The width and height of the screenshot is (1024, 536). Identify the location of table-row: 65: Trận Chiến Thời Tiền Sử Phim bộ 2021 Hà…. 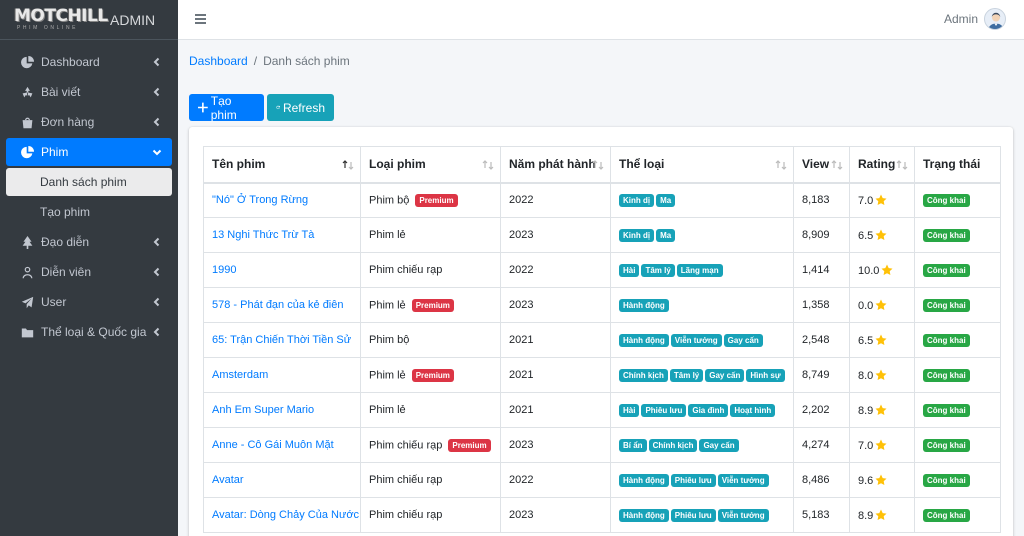
(602, 340).